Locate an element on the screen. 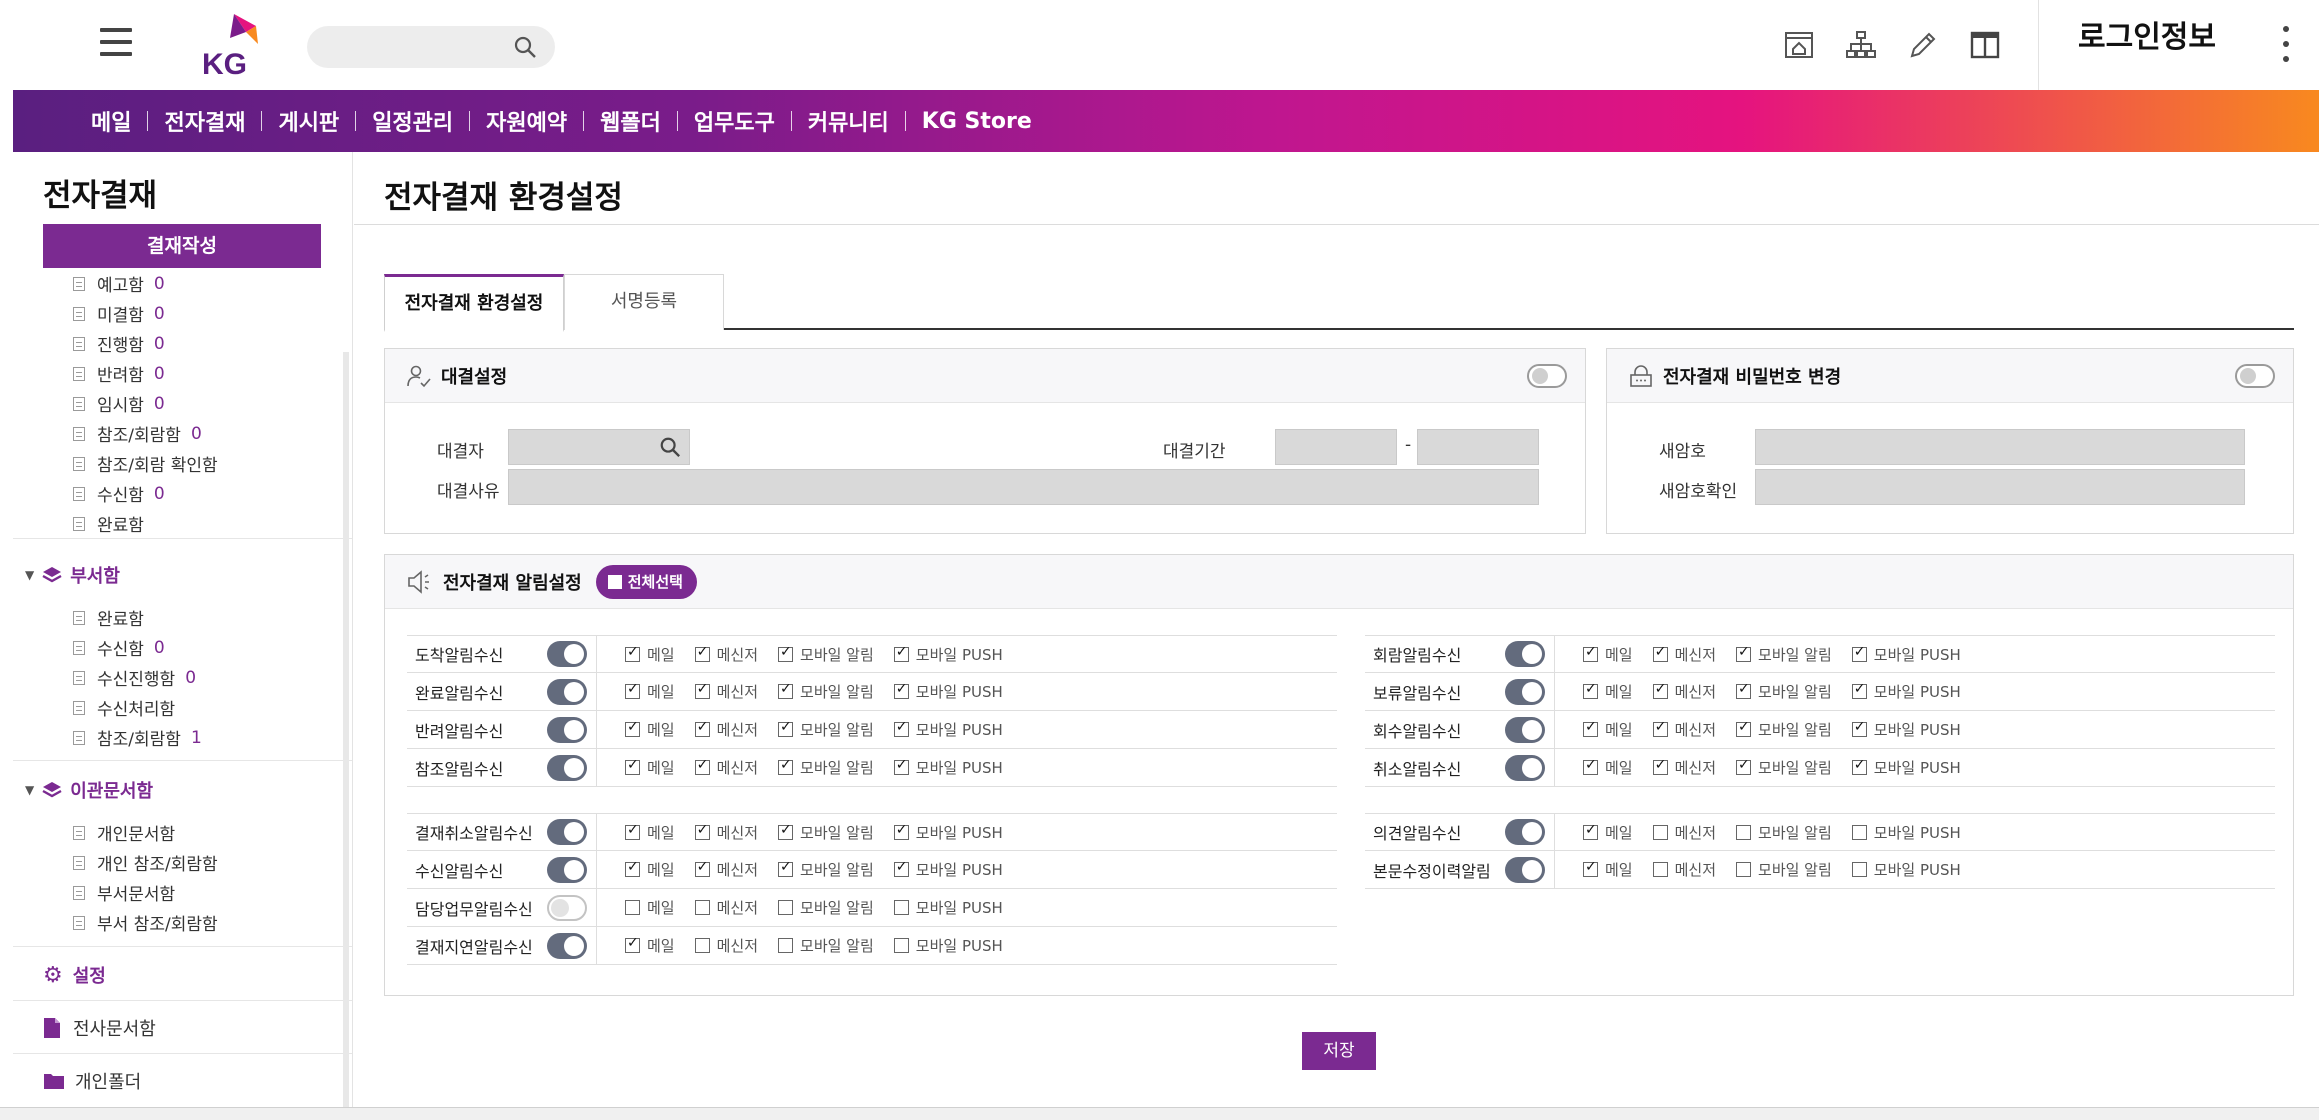 The height and width of the screenshot is (1120, 2319). nav-item-6: 업무도구 is located at coordinates (718, 121).